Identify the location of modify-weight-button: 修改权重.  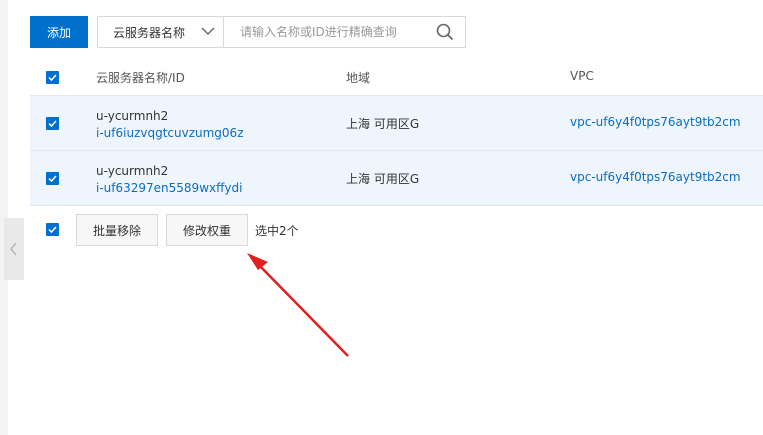
(207, 230).